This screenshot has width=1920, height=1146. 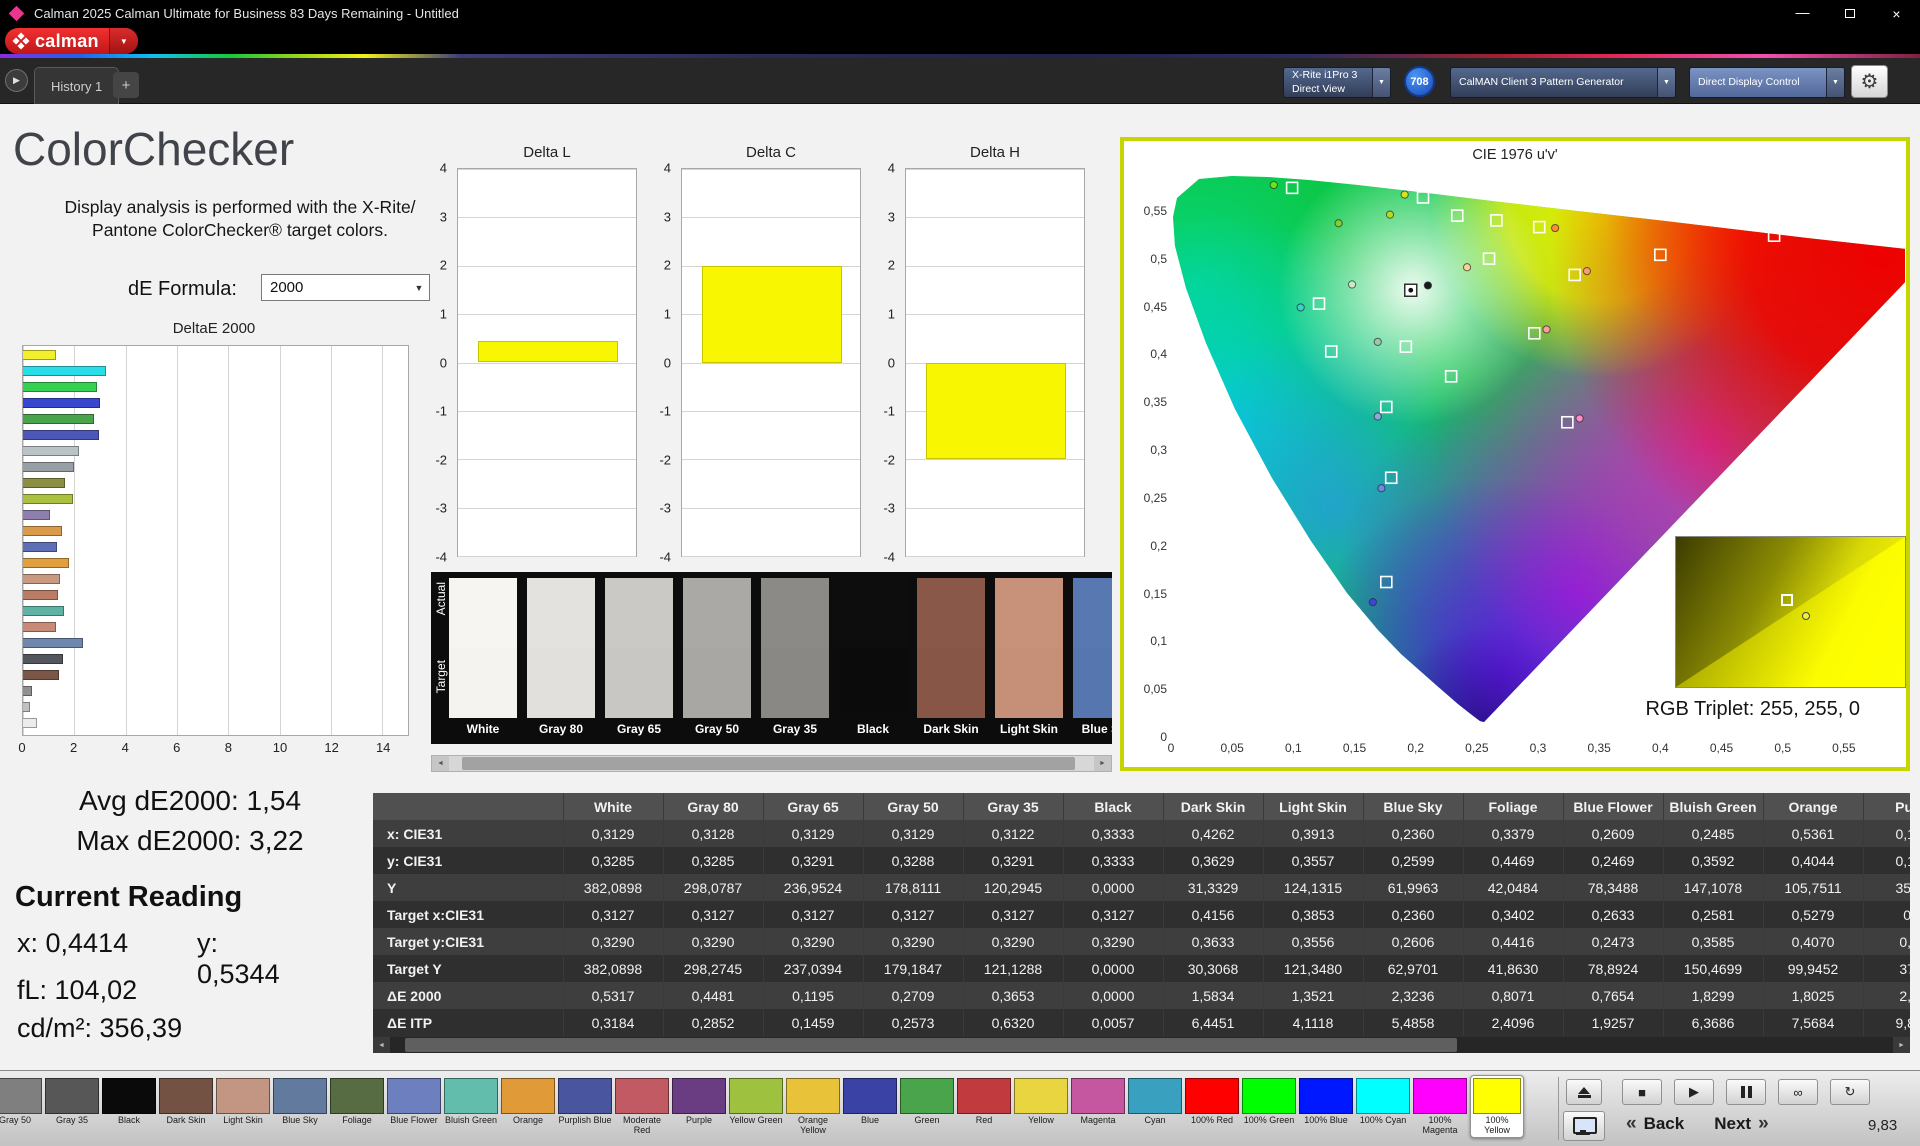 I want to click on delta-range-bar, so click(x=548, y=351).